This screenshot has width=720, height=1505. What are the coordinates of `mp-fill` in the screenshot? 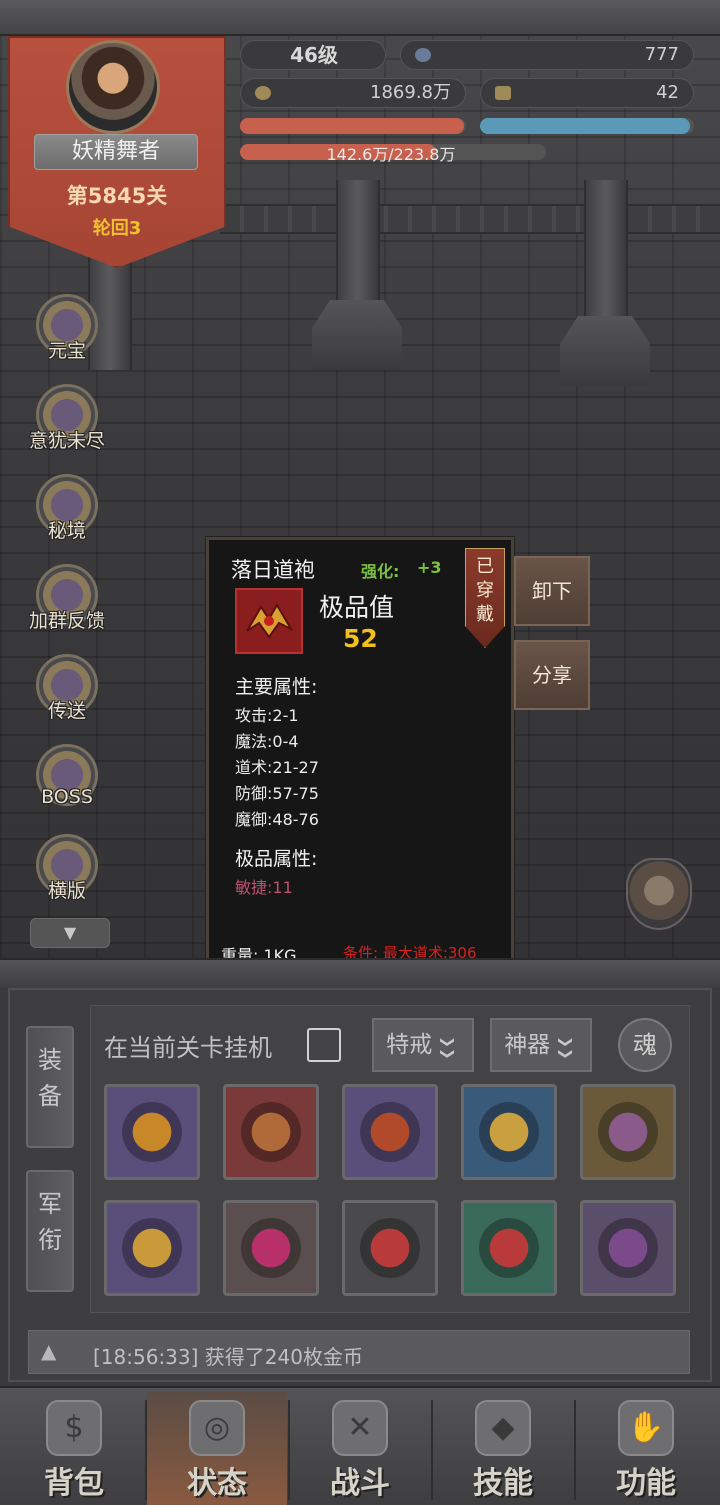 It's located at (585, 126).